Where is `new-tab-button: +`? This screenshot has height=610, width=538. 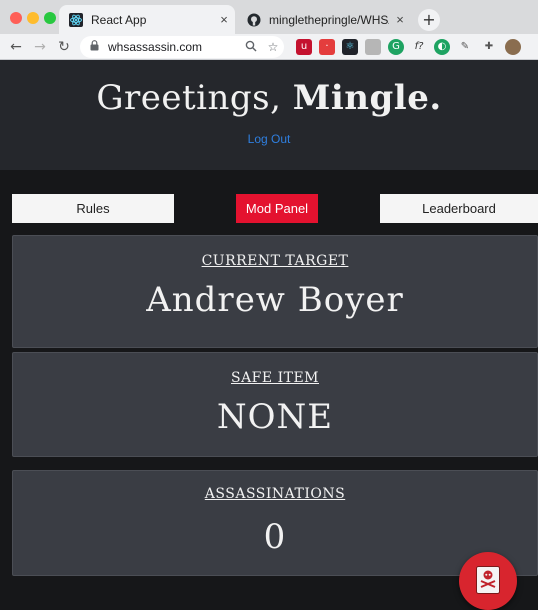
new-tab-button: + is located at coordinates (429, 20).